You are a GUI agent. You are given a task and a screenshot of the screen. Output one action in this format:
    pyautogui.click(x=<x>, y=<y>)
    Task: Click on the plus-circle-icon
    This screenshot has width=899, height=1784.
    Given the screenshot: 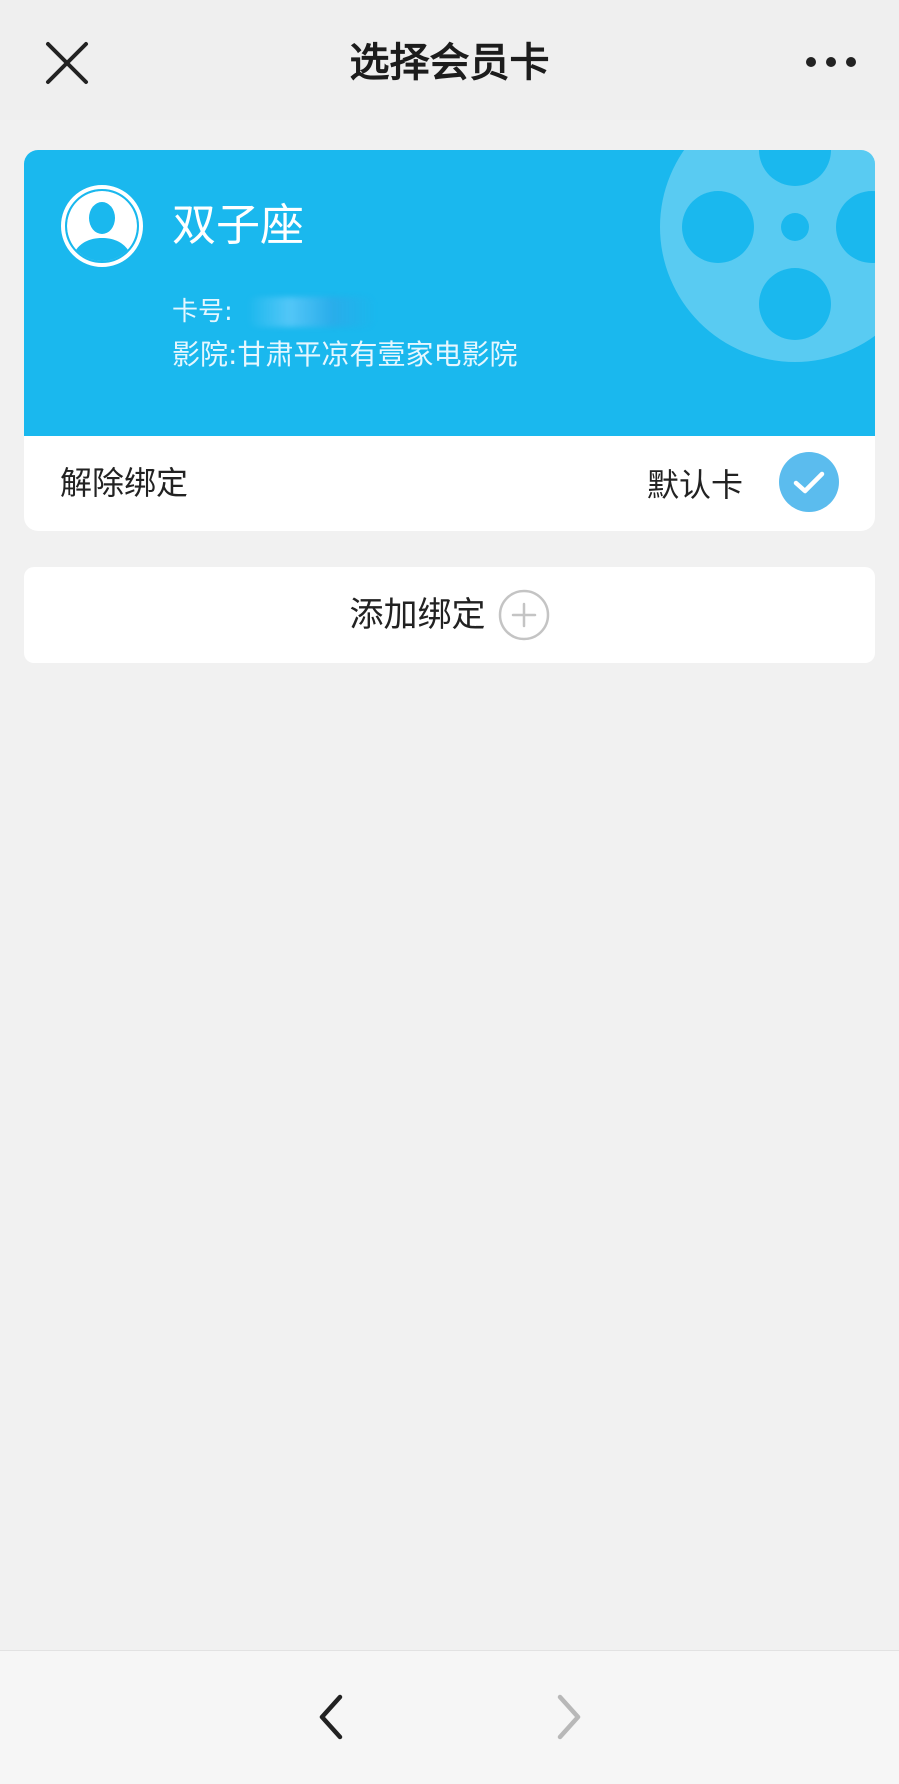 What is the action you would take?
    pyautogui.click(x=523, y=615)
    